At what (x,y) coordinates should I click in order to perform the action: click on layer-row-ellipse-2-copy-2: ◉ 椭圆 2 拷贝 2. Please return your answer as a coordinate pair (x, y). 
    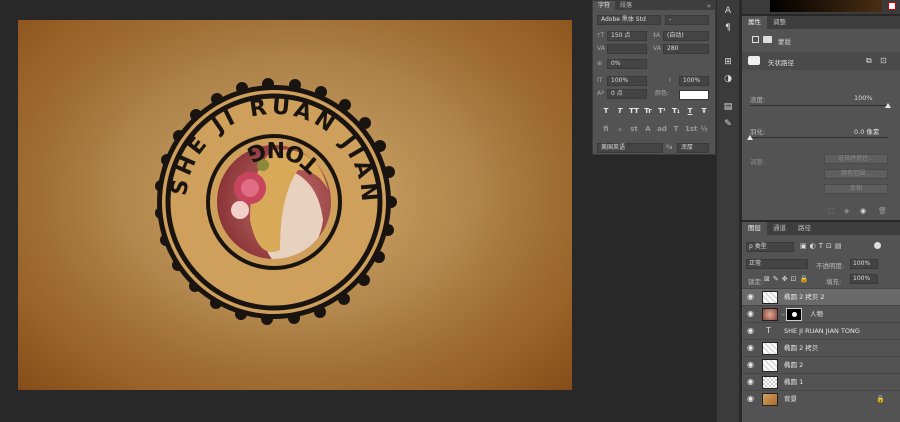
    Looking at the image, I should click on (821, 296).